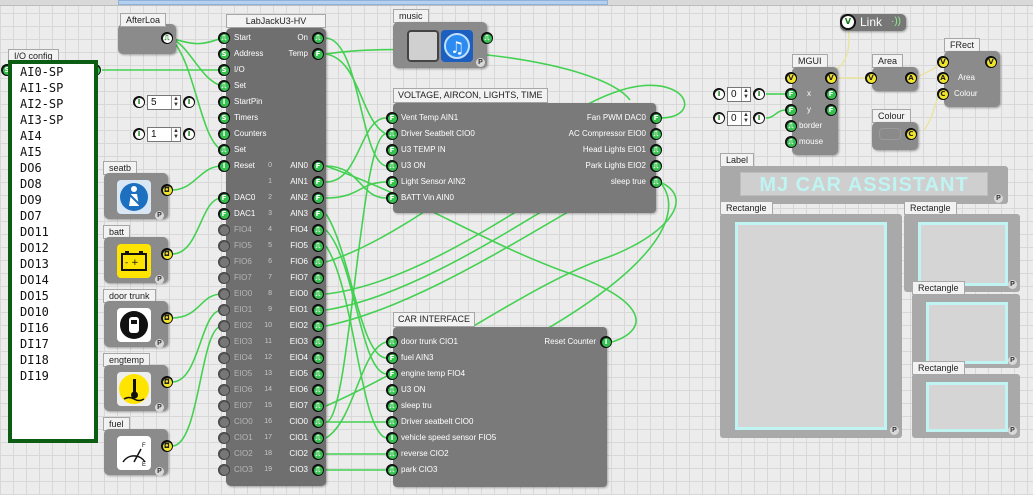 The width and height of the screenshot is (1033, 495). What do you see at coordinates (998, 198) in the screenshot?
I see `label-props-icon: P` at bounding box center [998, 198].